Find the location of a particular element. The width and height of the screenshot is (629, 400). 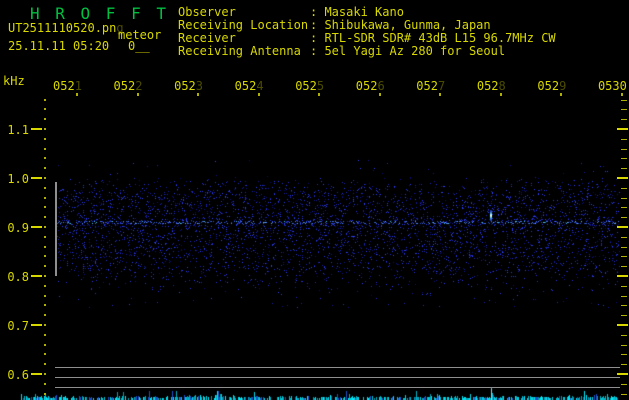

time-tick-label: 0523 is located at coordinates (188, 86).